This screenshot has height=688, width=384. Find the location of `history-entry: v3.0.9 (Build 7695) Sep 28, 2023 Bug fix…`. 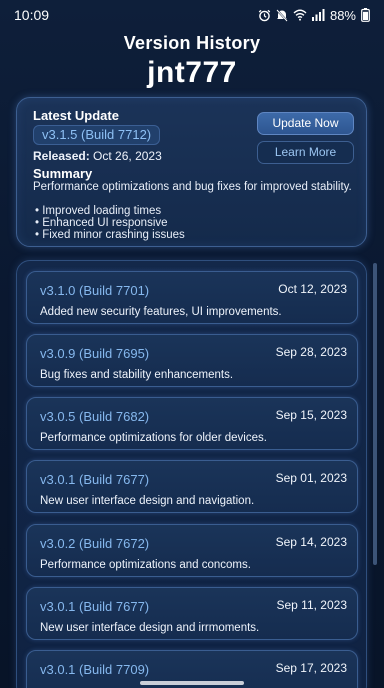

history-entry: v3.0.9 (Build 7695) Sep 28, 2023 Bug fix… is located at coordinates (192, 360).